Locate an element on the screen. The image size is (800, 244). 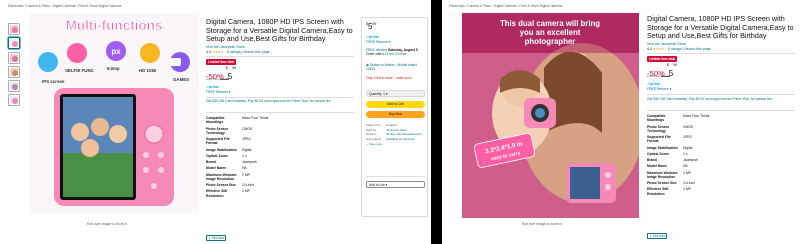
spec-value: 1 x is located at coordinates (244, 155).